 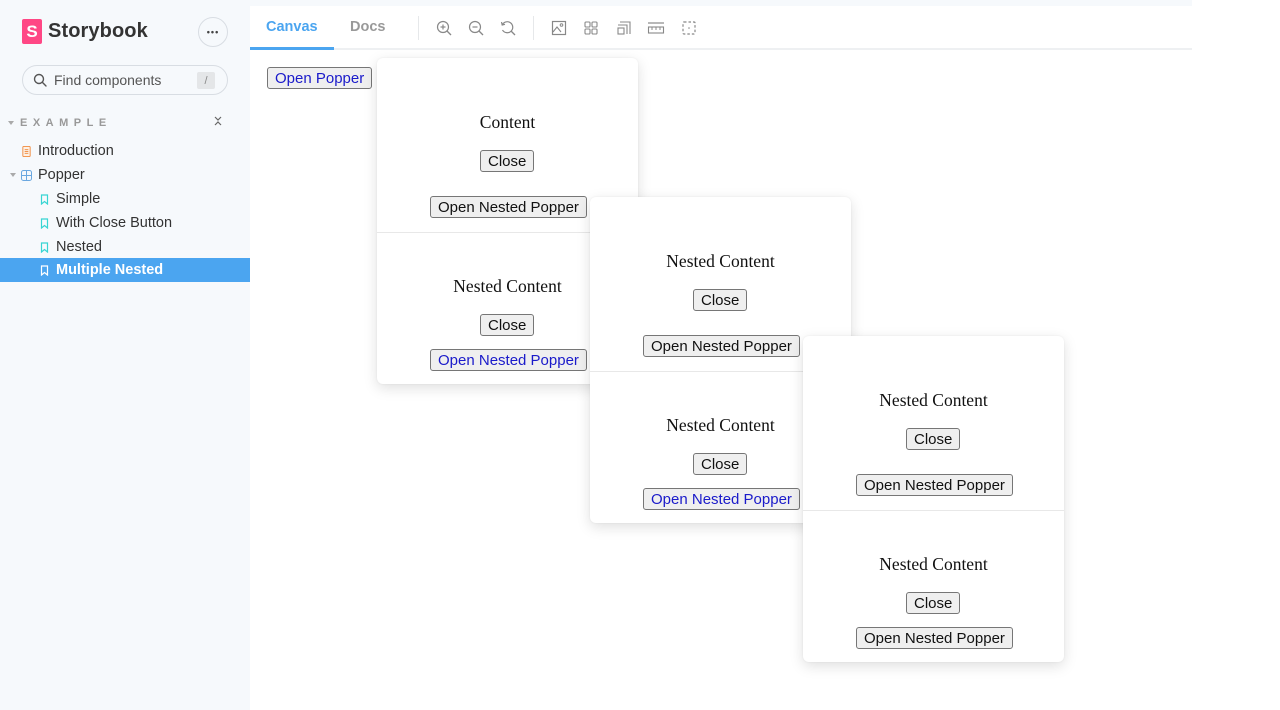 I want to click on tab-docs: Docs, so click(x=367, y=27).